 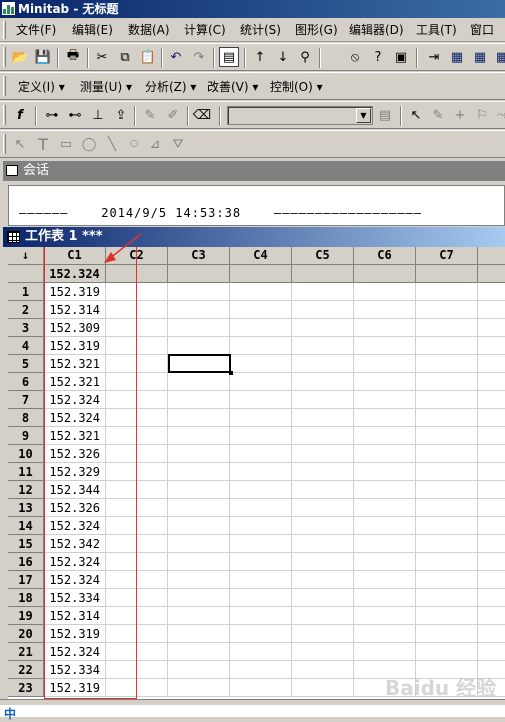 I want to click on insert-cells-icon: ⇥, so click(x=434, y=57).